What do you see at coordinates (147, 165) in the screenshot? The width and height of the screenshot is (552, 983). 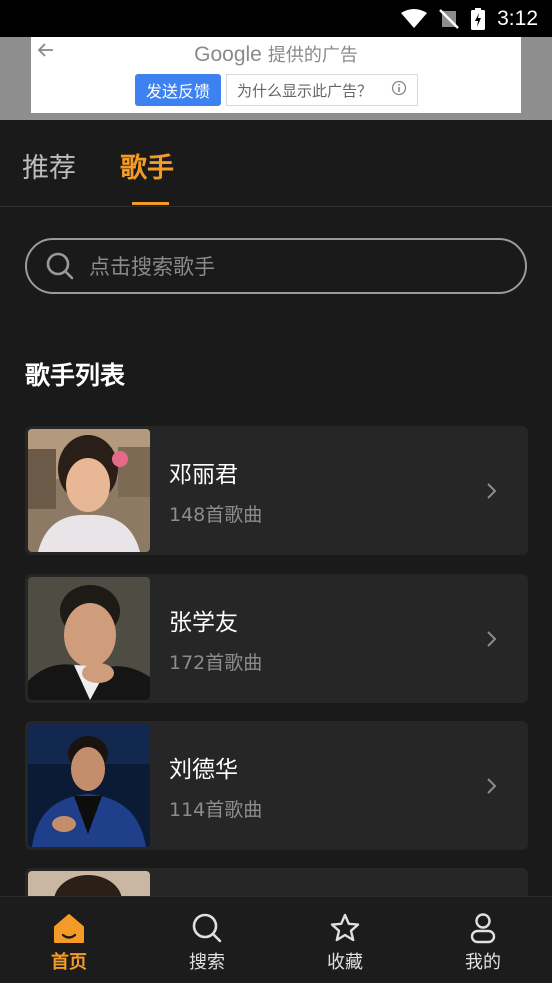 I see `tab-singers: 歌手` at bounding box center [147, 165].